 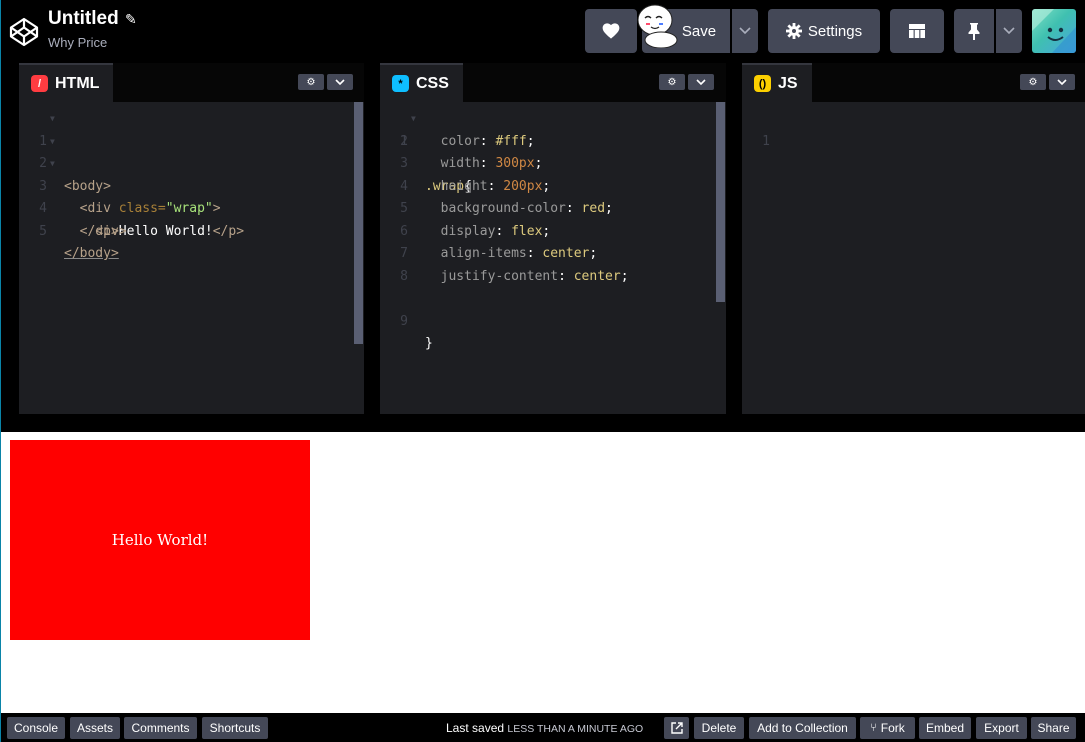 I want to click on css-value: #fff, so click(x=511, y=141).